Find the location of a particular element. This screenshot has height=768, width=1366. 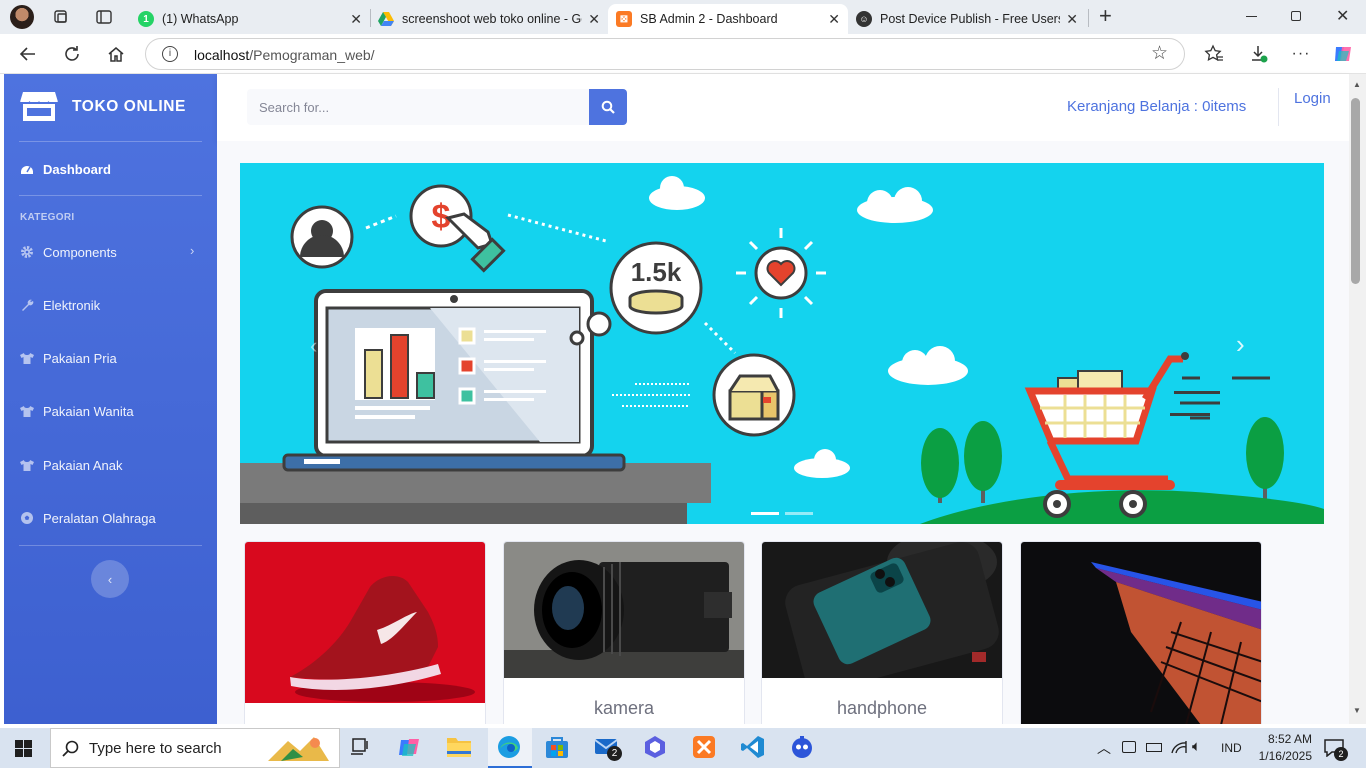

search-input is located at coordinates (418, 107).